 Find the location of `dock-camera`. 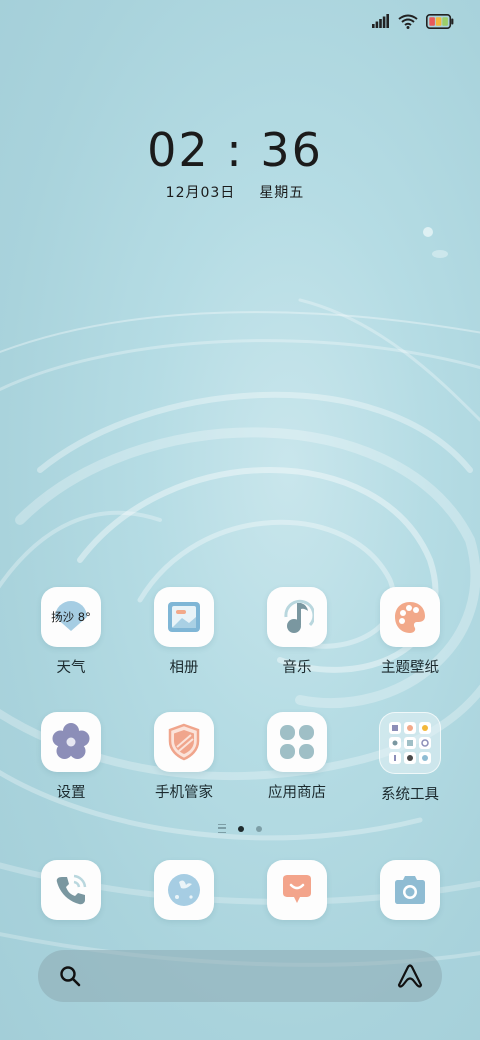

dock-camera is located at coordinates (410, 890).